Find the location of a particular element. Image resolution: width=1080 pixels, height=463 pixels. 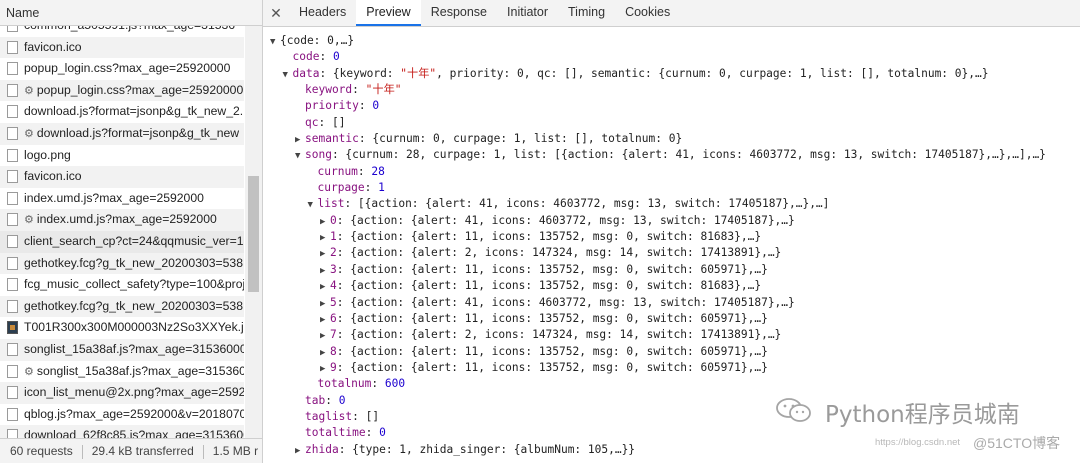

close-icon: ✕ is located at coordinates (276, 13).